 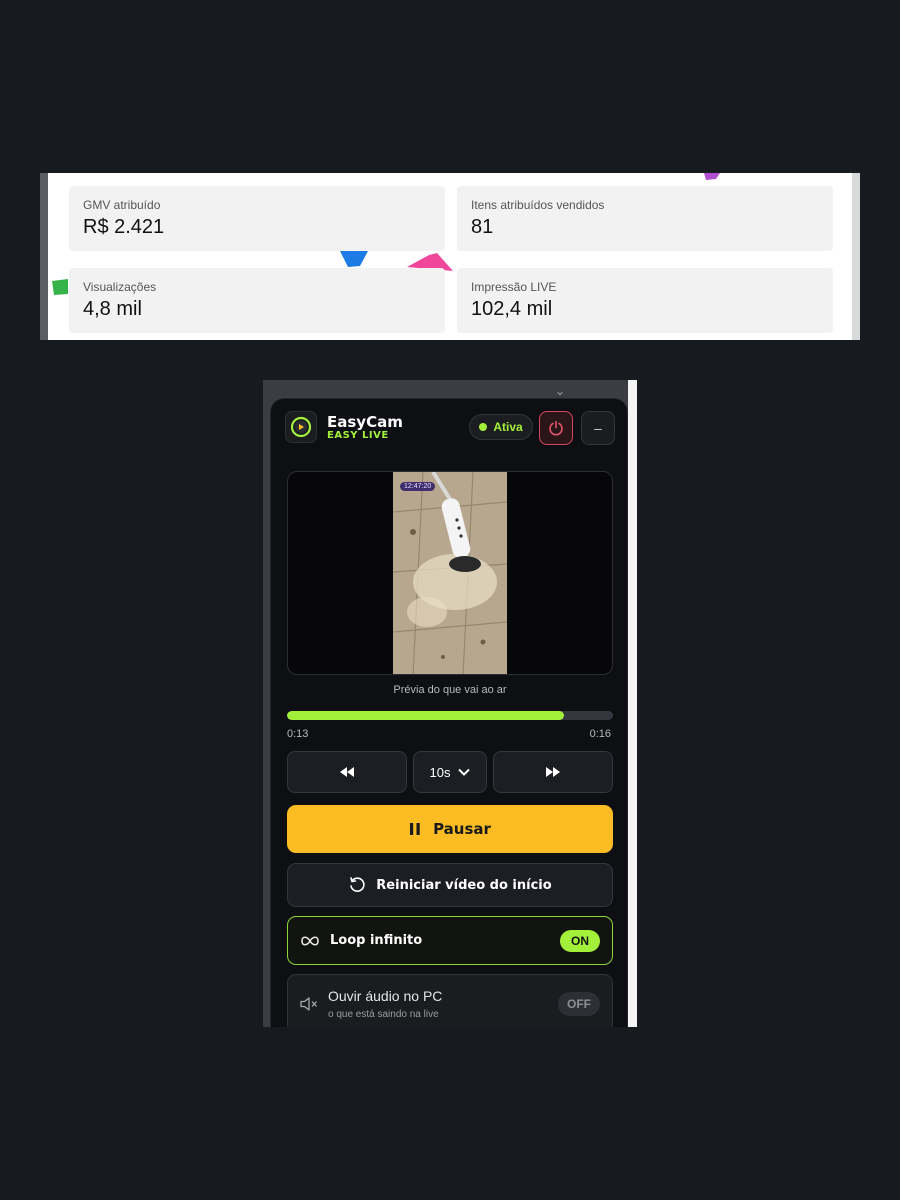 What do you see at coordinates (124, 227) in the screenshot?
I see `stat-value: R$ 2.421` at bounding box center [124, 227].